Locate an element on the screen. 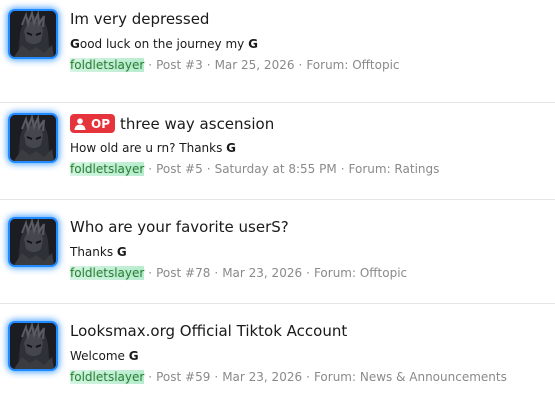 This screenshot has height=408, width=555. post-snippet: Thanks G is located at coordinates (98, 252).